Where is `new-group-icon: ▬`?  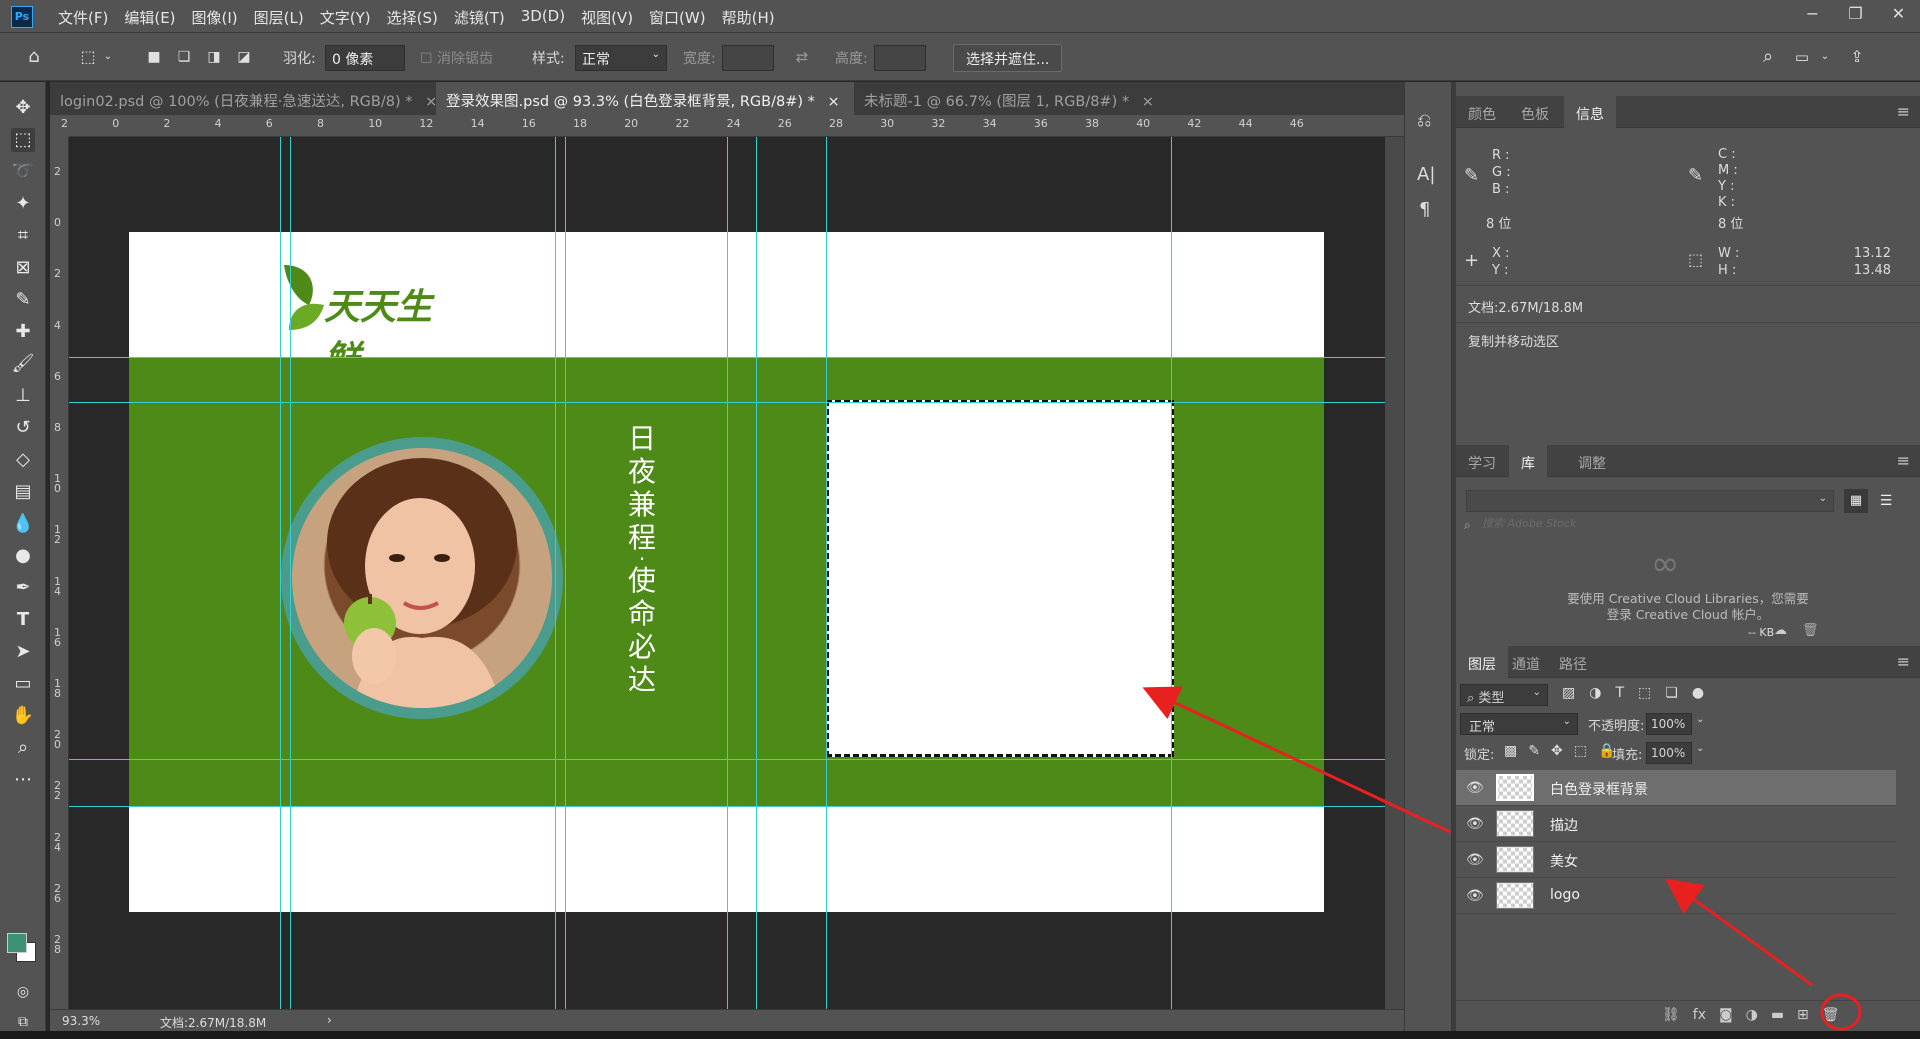
new-group-icon: ▬ is located at coordinates (1777, 1015).